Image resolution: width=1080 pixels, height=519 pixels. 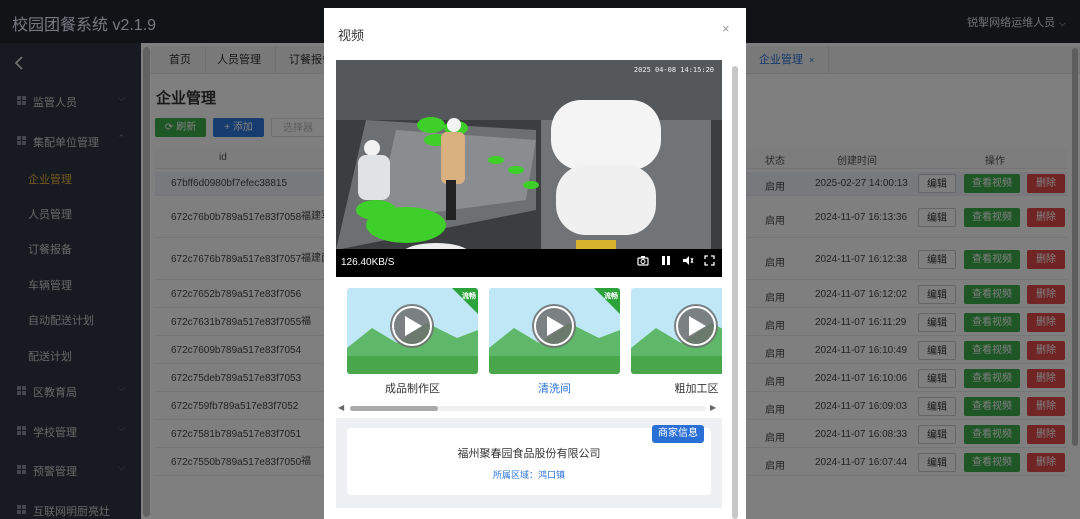 I want to click on merchant-info-badge: 商家信息, so click(x=678, y=434).